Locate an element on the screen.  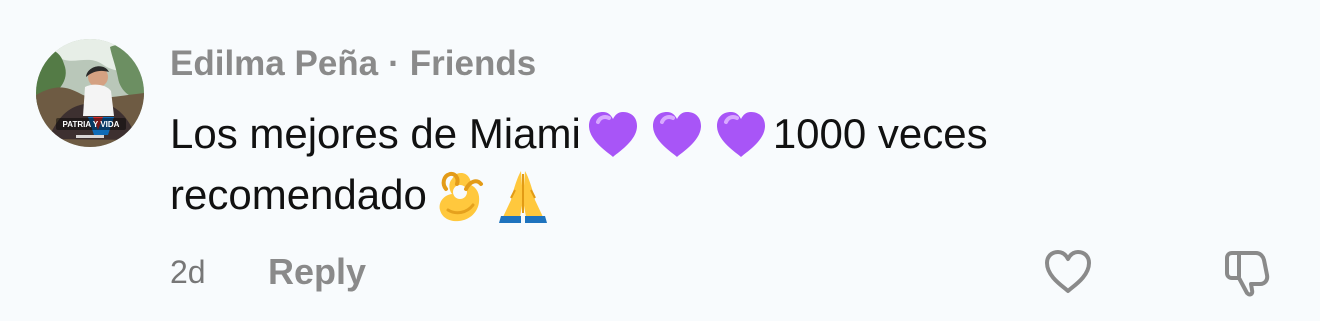
avatar-image: PATRIA Y VIDA is located at coordinates (90, 93).